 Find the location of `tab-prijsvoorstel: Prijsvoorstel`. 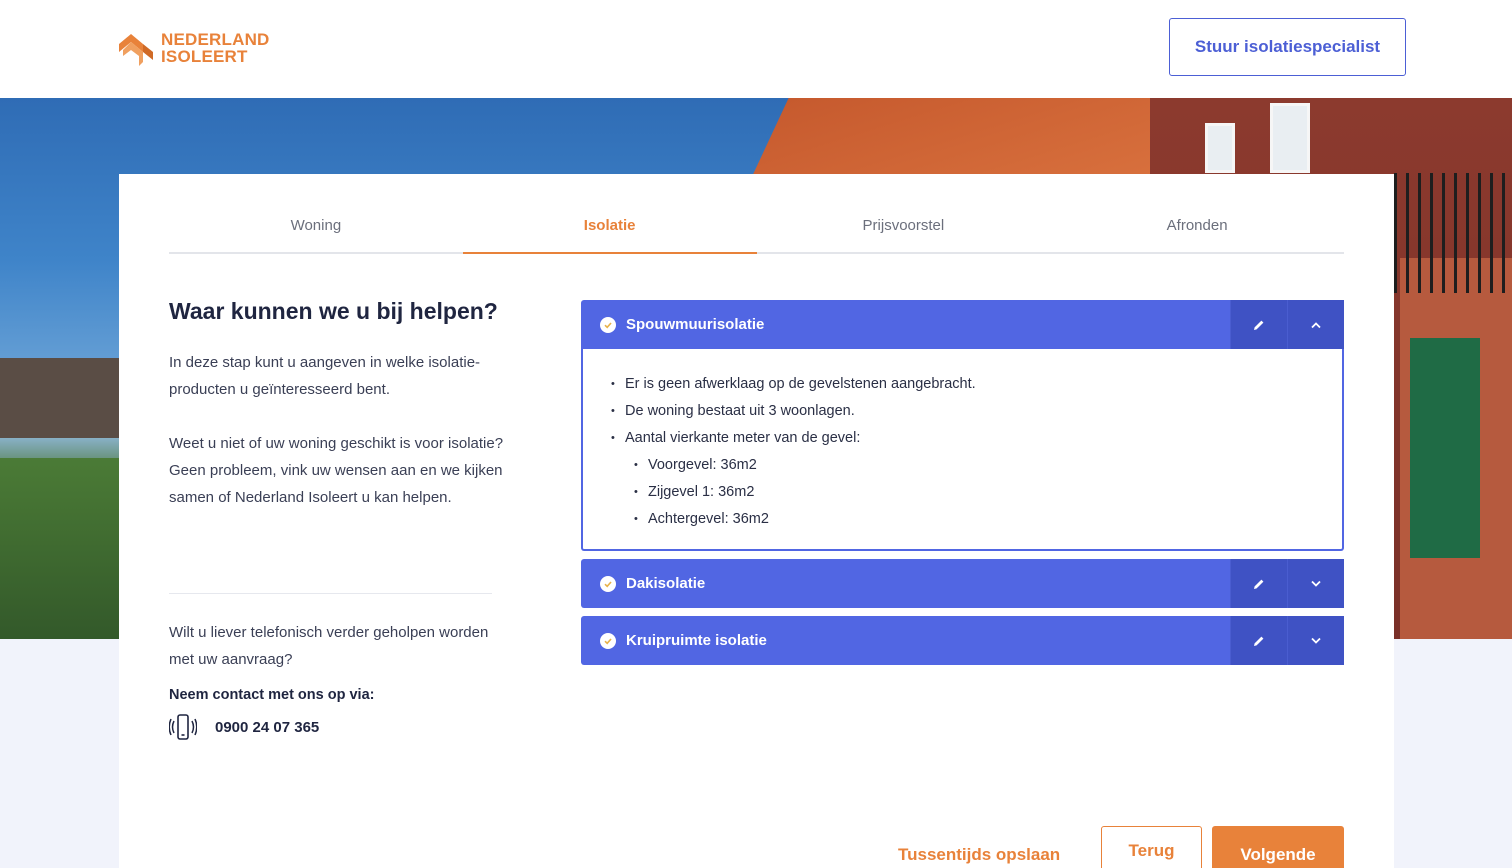

tab-prijsvoorstel: Prijsvoorstel is located at coordinates (904, 233).